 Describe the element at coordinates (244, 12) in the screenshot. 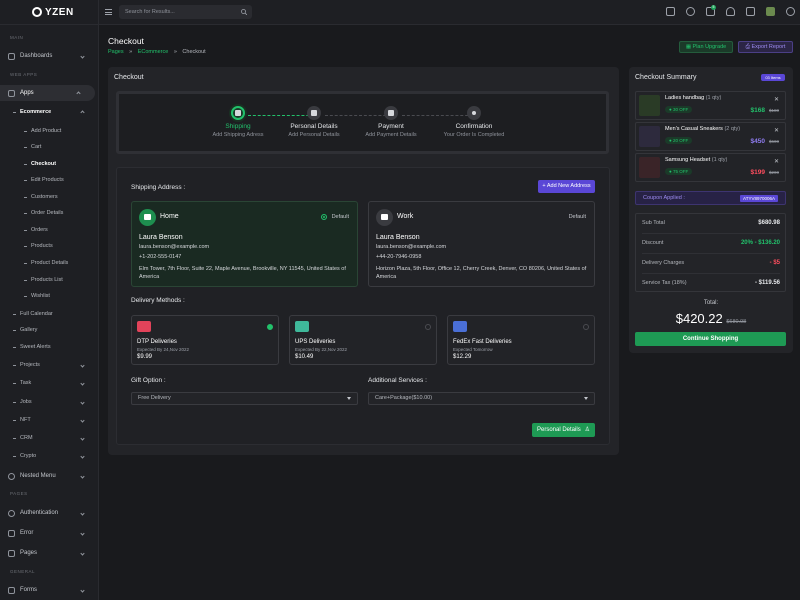

I see `search-icon` at that location.